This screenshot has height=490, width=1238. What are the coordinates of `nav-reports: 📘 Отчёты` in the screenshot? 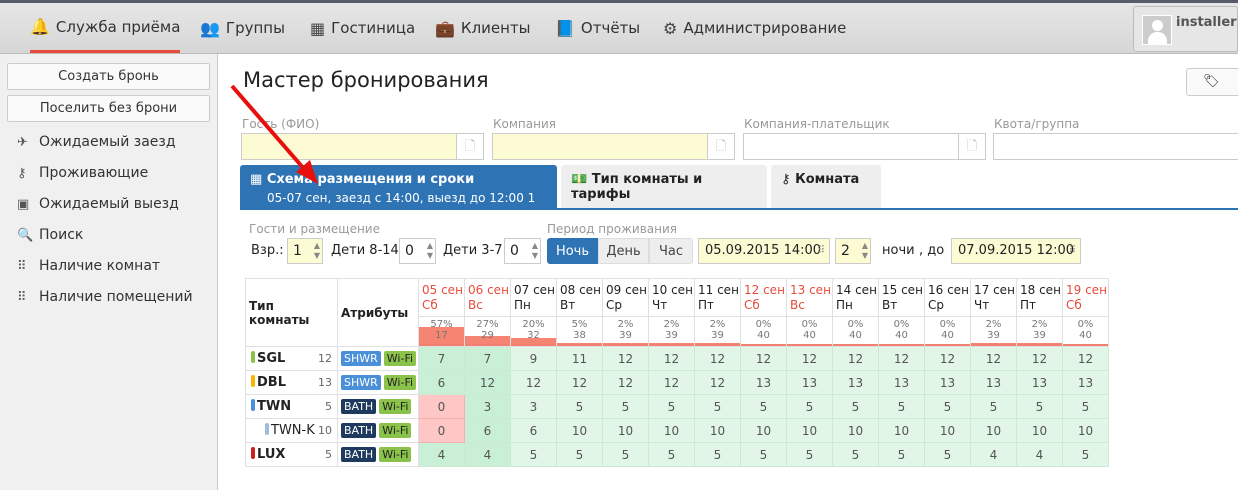 It's located at (597, 28).